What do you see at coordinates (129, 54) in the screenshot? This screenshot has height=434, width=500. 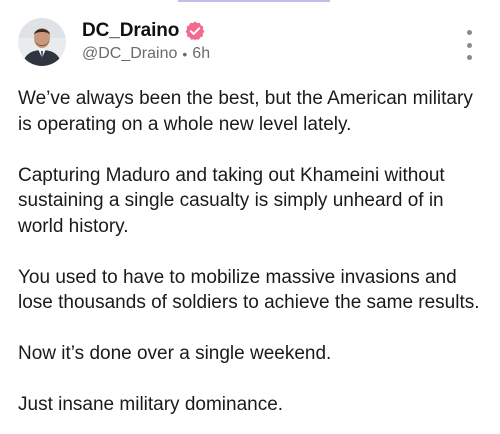 I see `author-handle: @DC_Draino` at bounding box center [129, 54].